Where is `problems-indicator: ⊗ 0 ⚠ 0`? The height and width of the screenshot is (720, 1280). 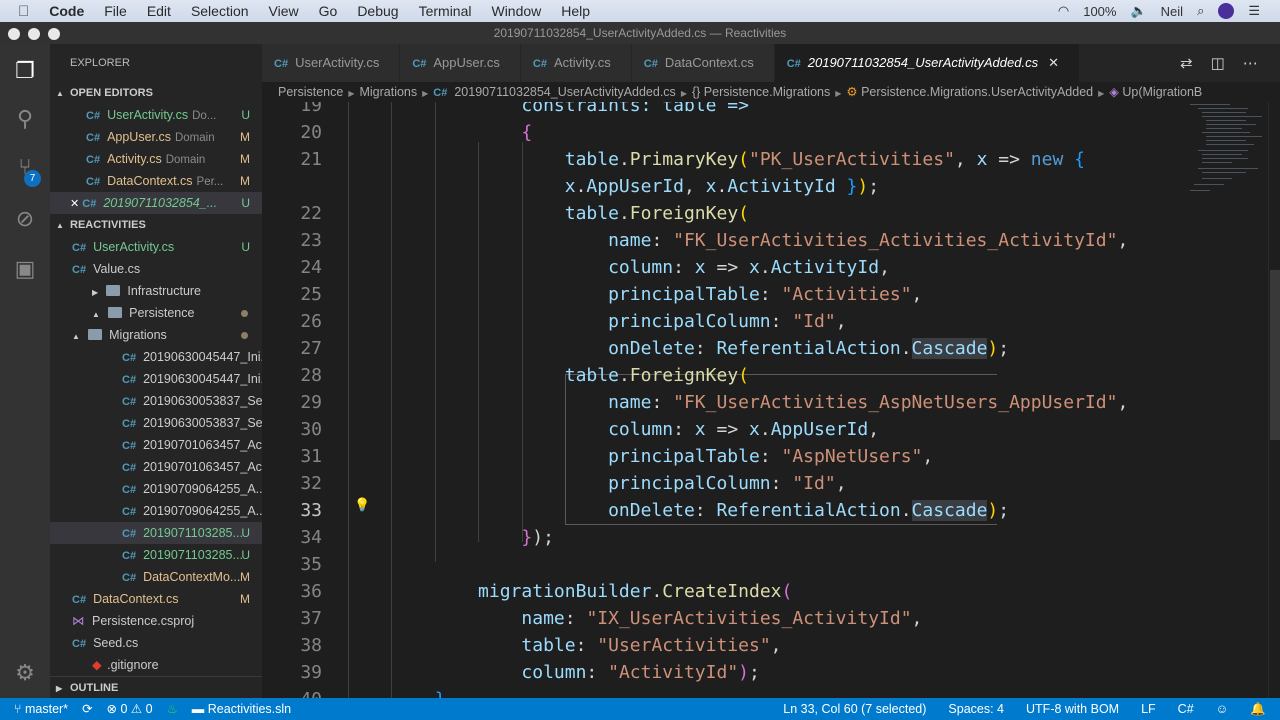 problems-indicator: ⊗ 0 ⚠ 0 is located at coordinates (130, 709).